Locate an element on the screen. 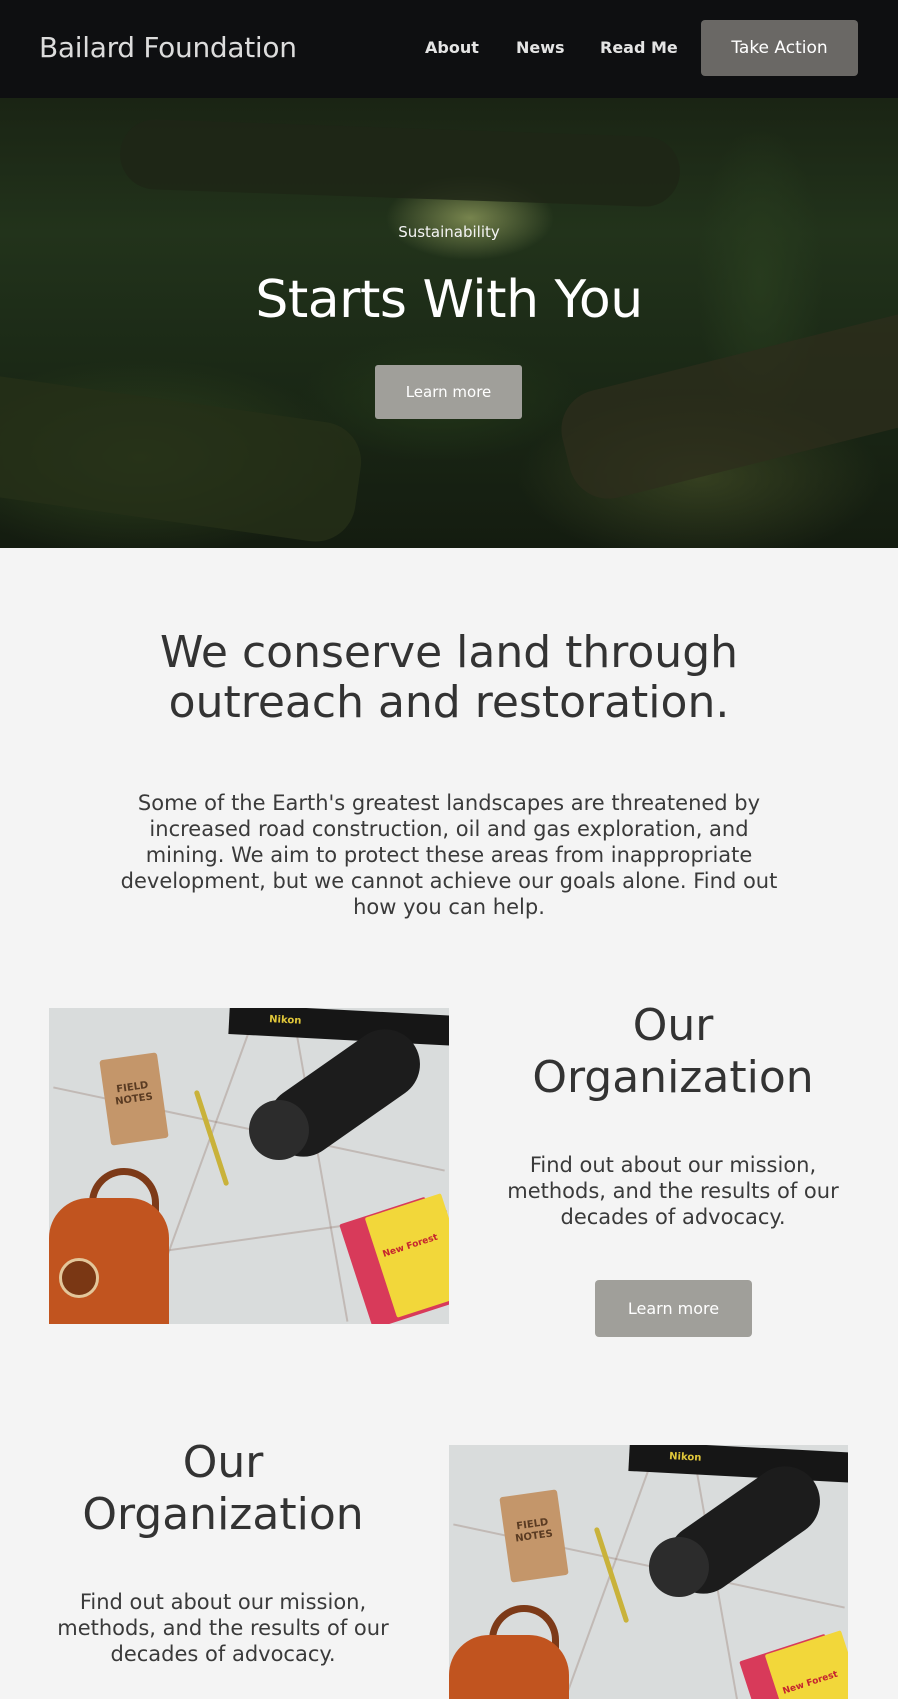 The image size is (898, 1699). travel-flatlay-image: FIELD NOTES Nikon New Forest is located at coordinates (249, 1166).